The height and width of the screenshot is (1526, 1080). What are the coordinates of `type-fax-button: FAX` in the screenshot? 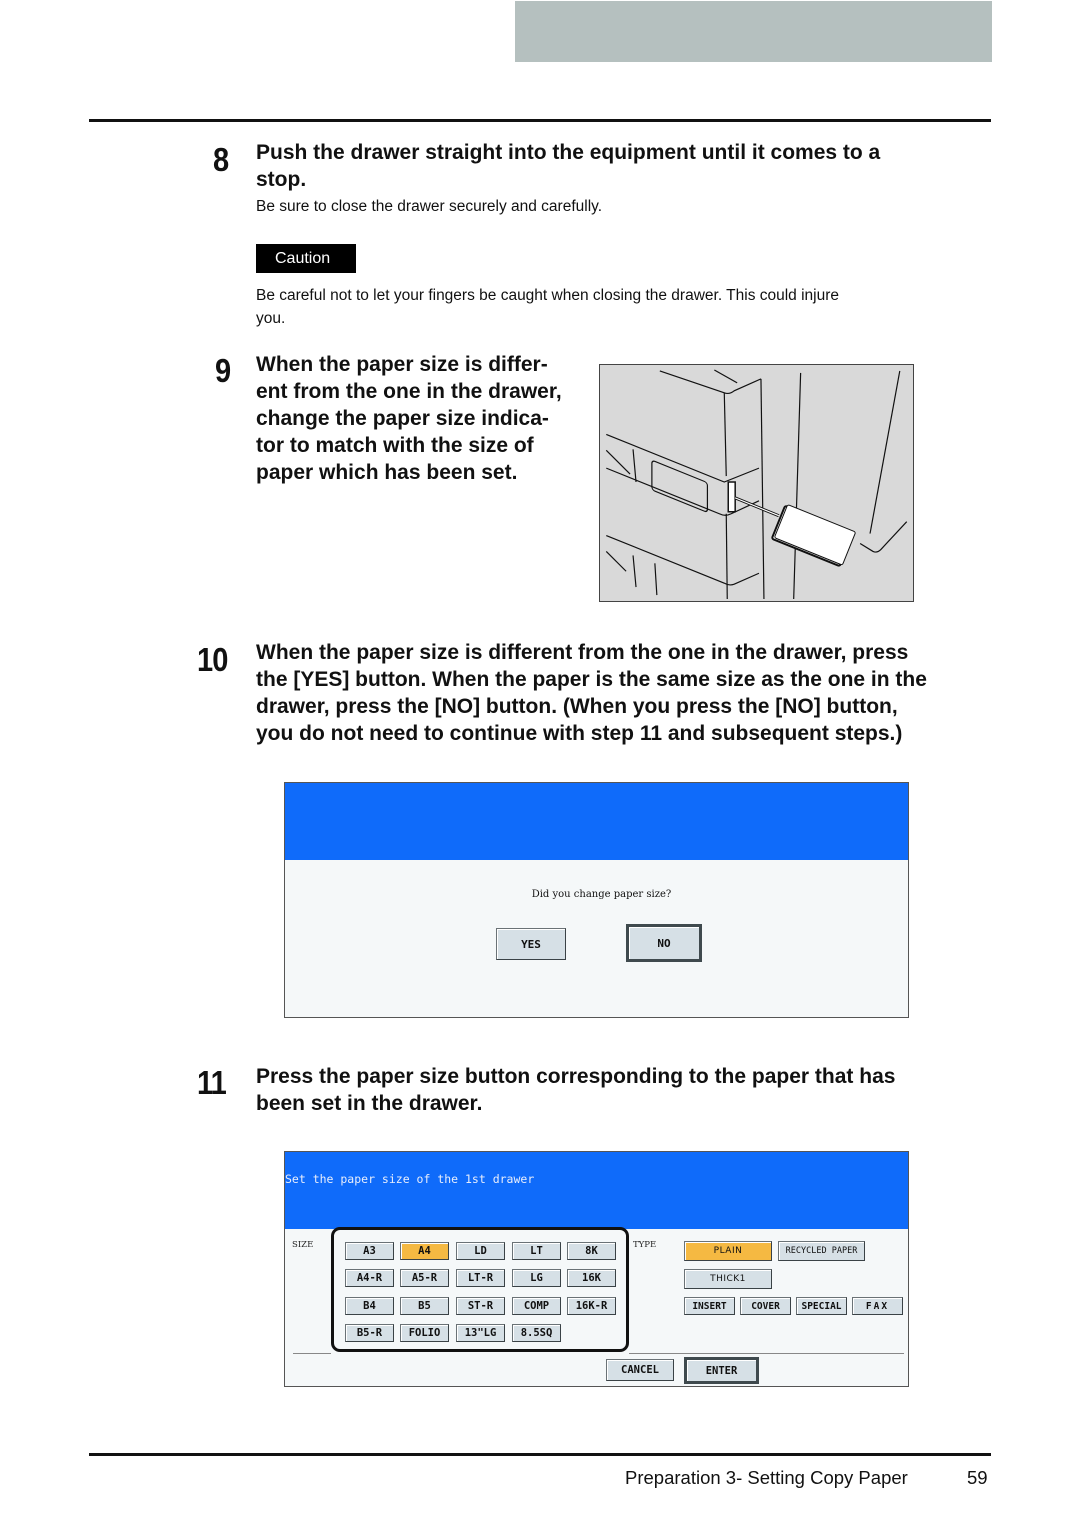 It's located at (877, 1306).